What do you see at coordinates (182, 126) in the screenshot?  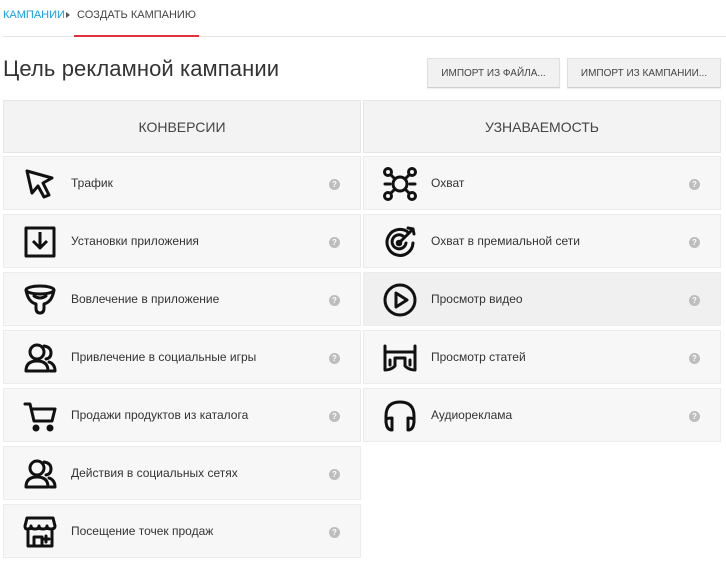 I see `conversions-column-header: КОНВЕРСИИ` at bounding box center [182, 126].